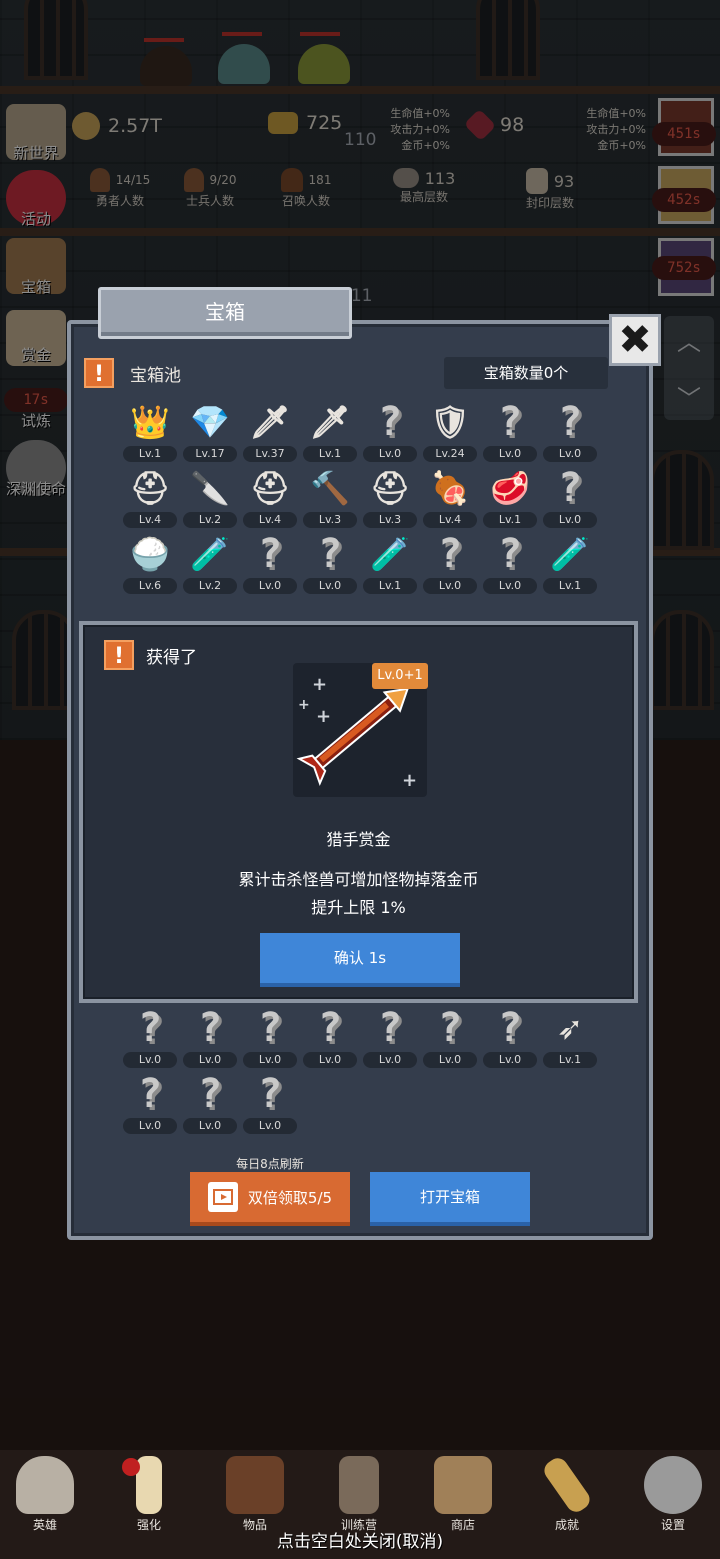  What do you see at coordinates (330, 422) in the screenshot?
I see `sword-icon: 🗡` at bounding box center [330, 422].